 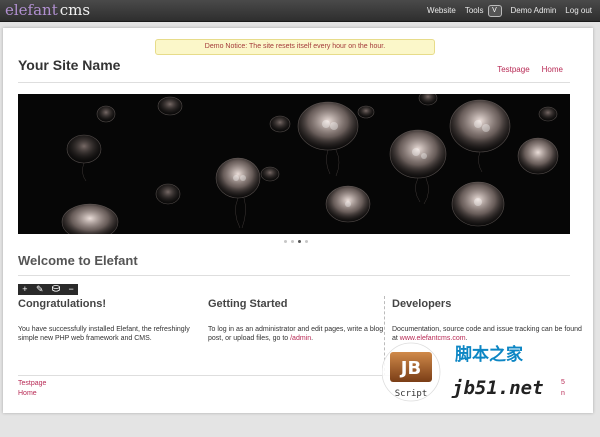 I want to click on admin-link: /admin, so click(x=300, y=338).